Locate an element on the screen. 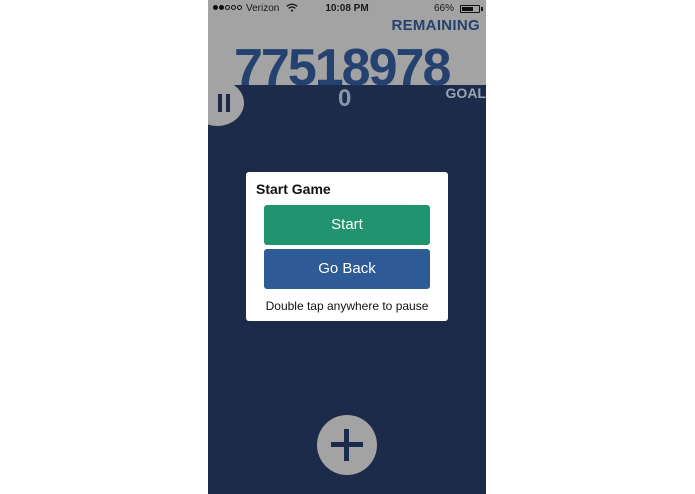 Image resolution: width=695 pixels, height=494 pixels. battery-level is located at coordinates (467, 9).